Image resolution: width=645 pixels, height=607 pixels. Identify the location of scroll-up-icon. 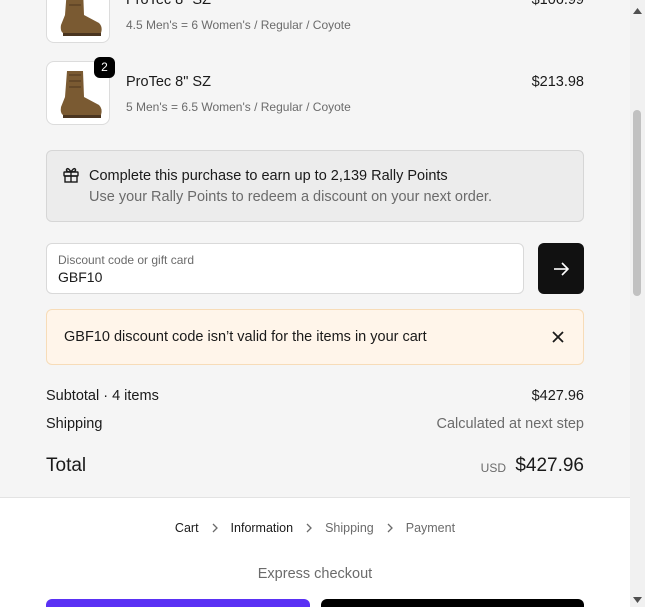
(637, 11).